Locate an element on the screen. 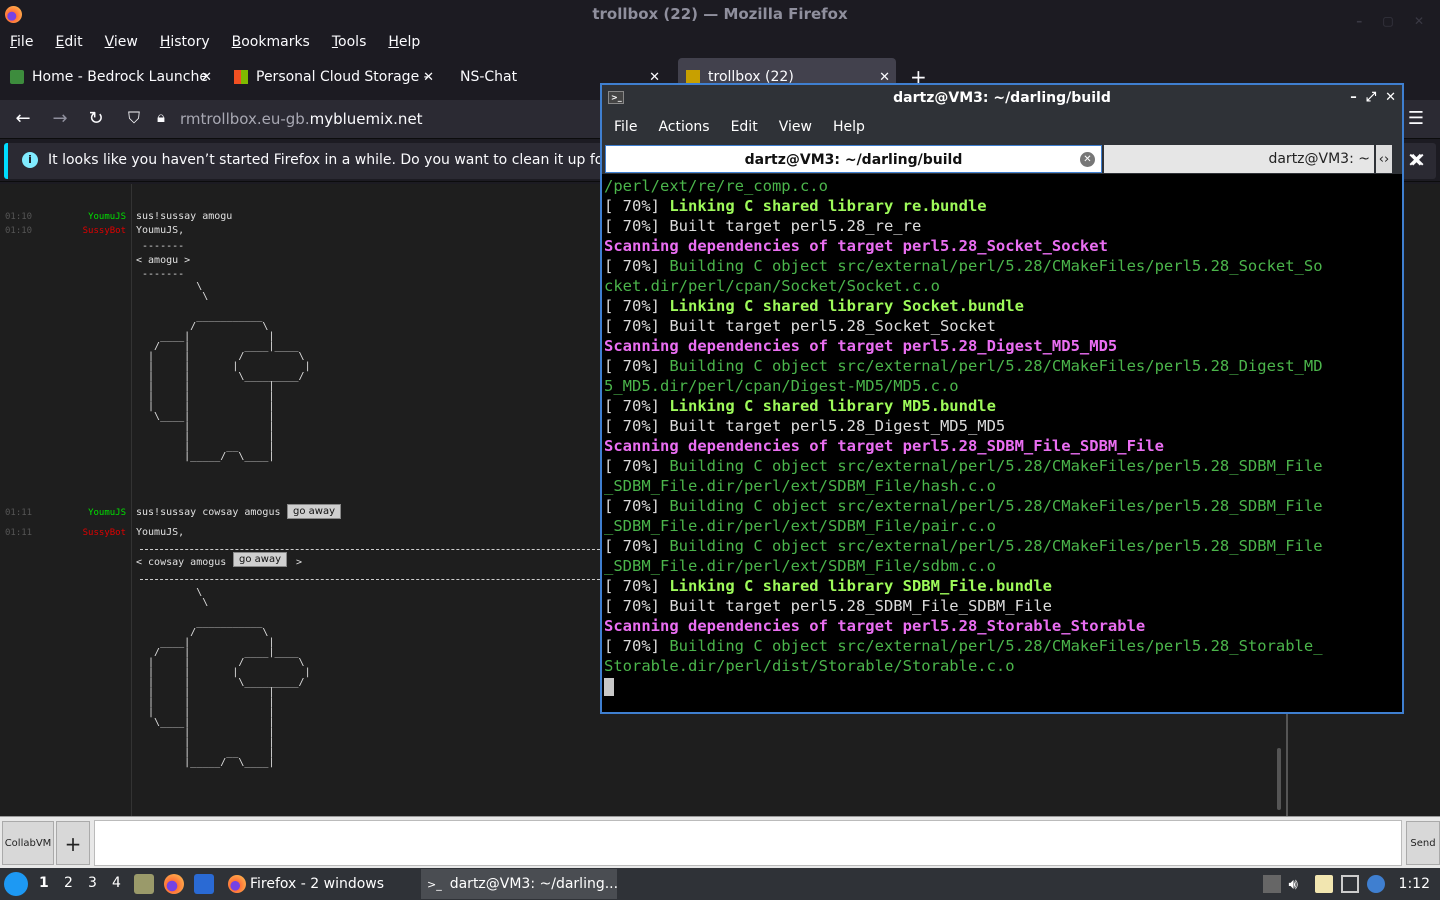 The height and width of the screenshot is (900, 1440). hamburger-menu-icon: ☰ is located at coordinates (1416, 118).